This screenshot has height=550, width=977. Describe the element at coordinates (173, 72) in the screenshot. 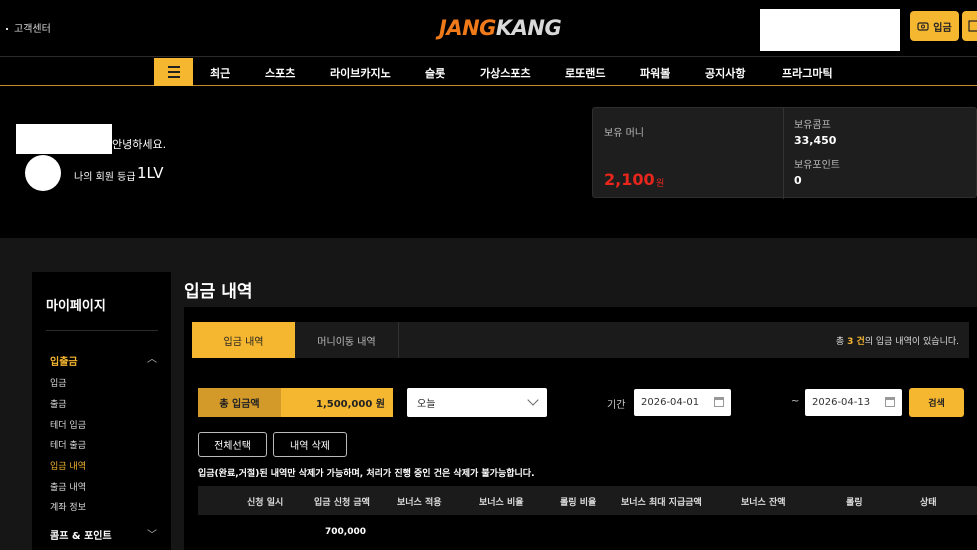

I see `hamburger-menu-icon` at that location.